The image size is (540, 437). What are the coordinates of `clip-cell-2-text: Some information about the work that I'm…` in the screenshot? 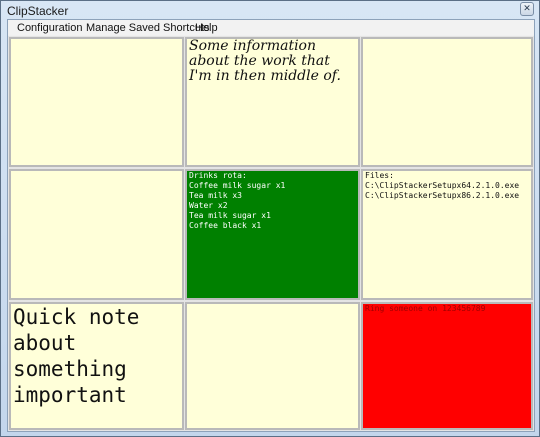 It's located at (265, 61).